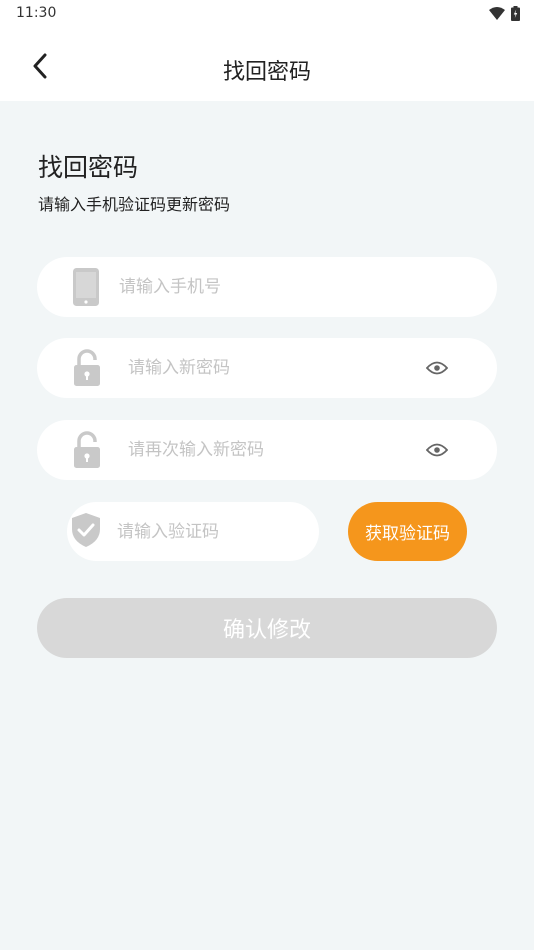  Describe the element at coordinates (88, 167) in the screenshot. I see `page-title: 找回密码` at that location.